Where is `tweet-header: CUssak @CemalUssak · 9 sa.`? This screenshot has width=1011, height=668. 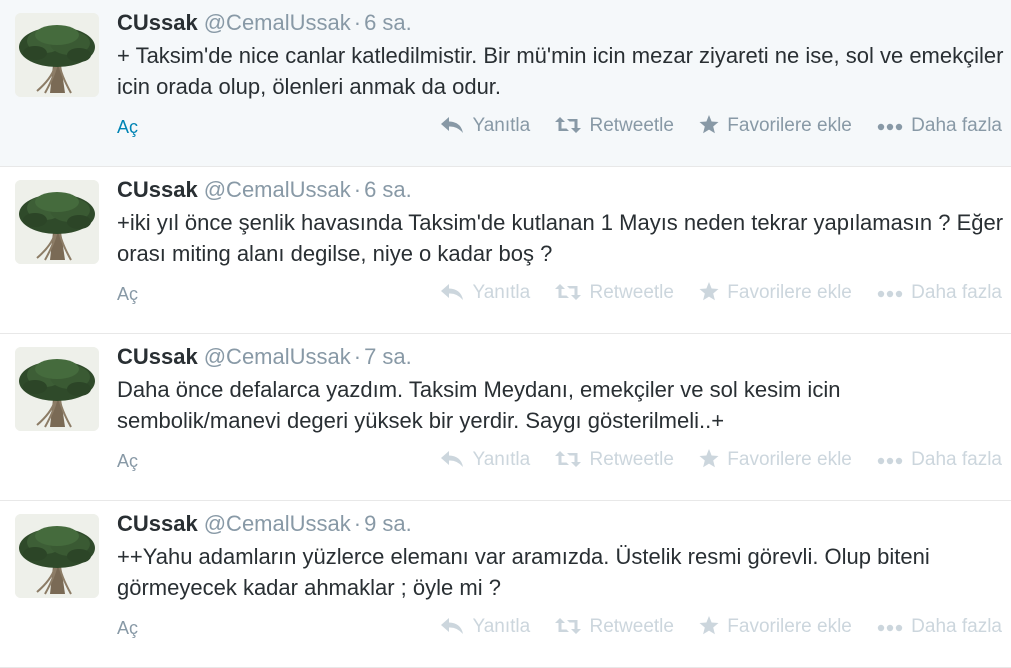
tweet-header: CUssak @CemalUssak · 9 sa. is located at coordinates (264, 525).